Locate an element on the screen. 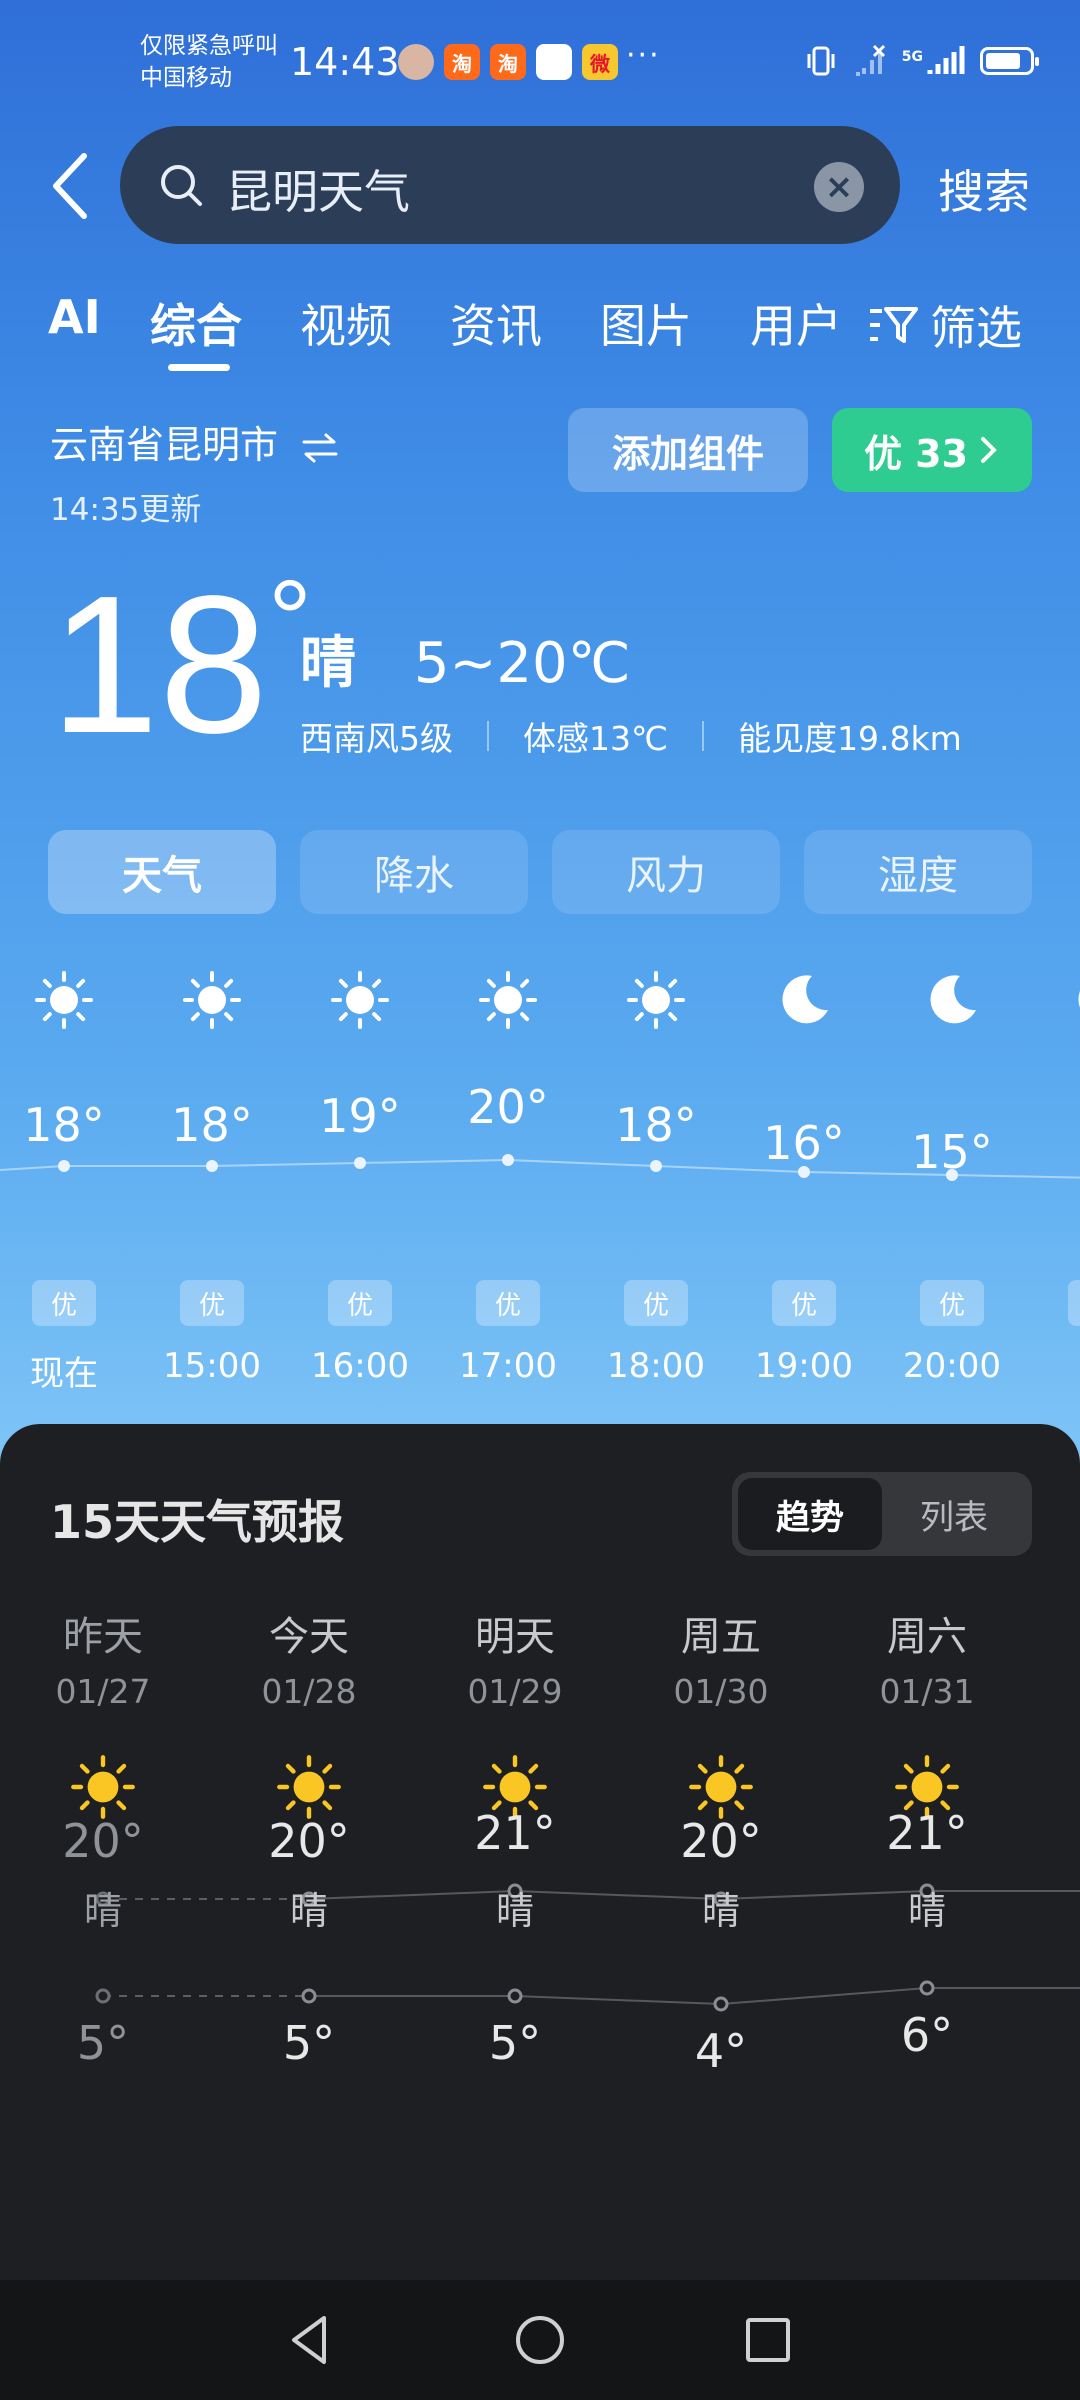  weibo-app-icon: 微 is located at coordinates (600, 62).